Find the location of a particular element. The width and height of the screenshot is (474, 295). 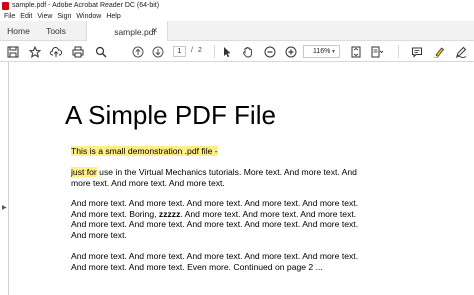

previous-page-icon is located at coordinates (138, 51).